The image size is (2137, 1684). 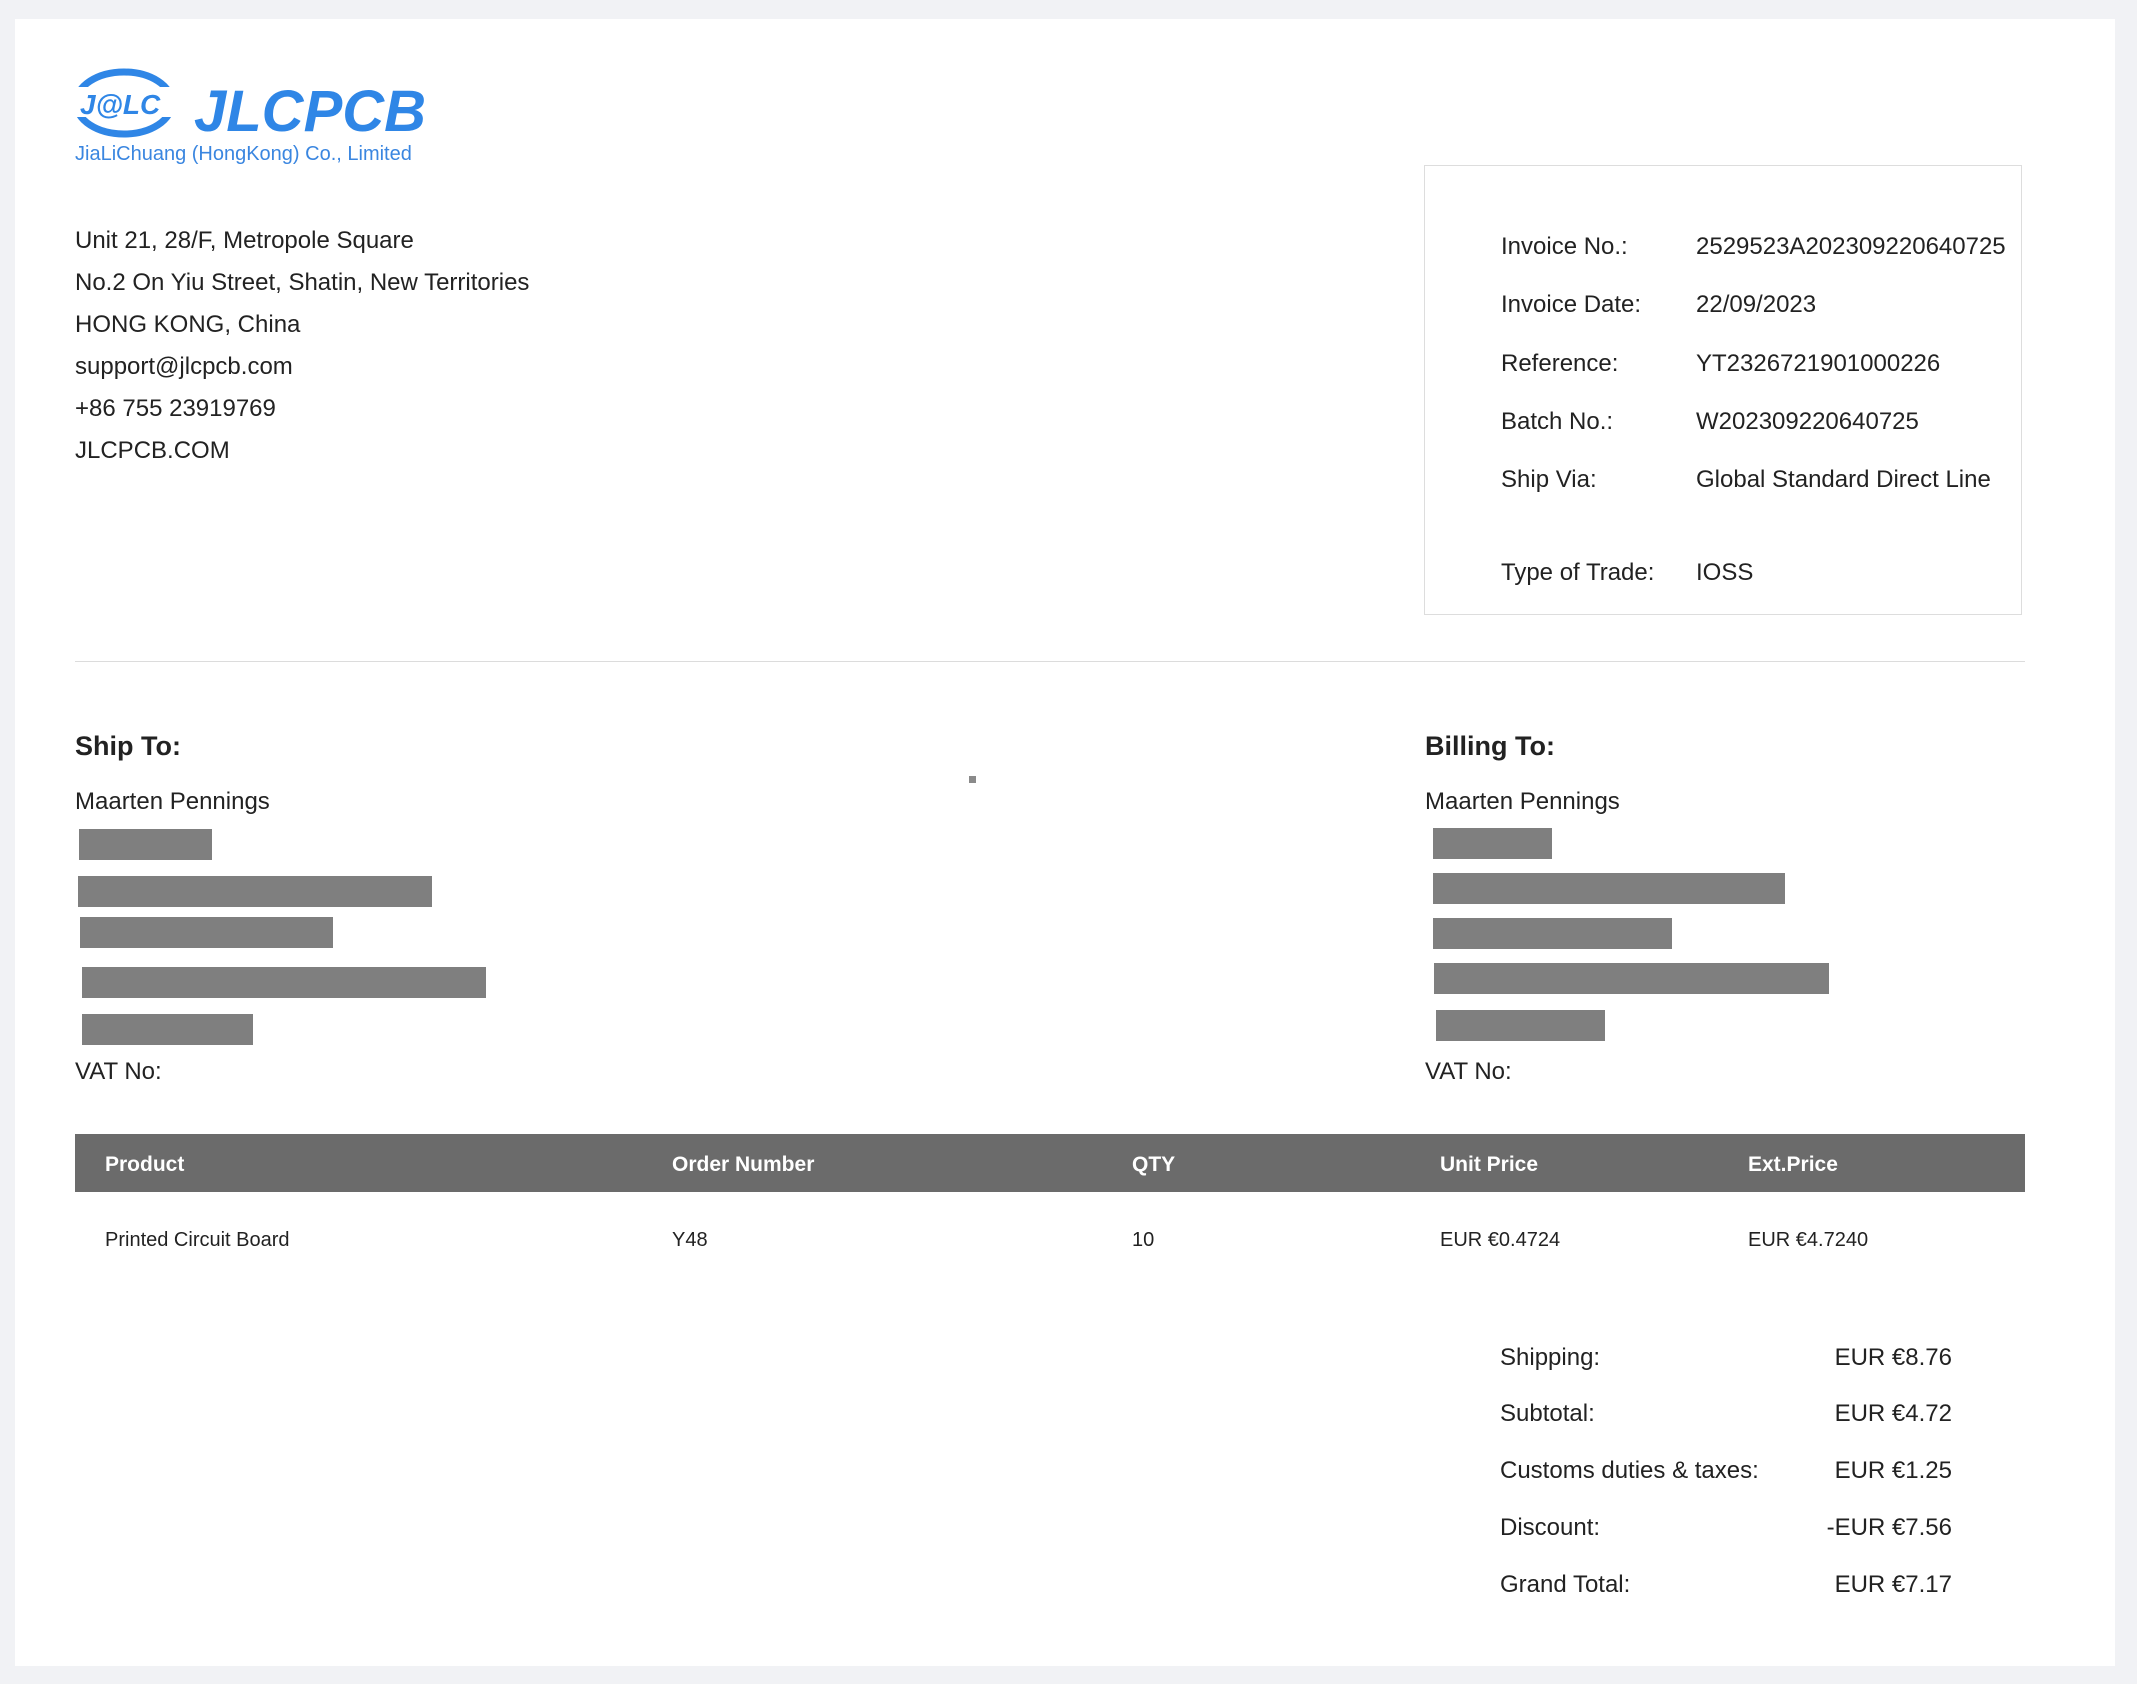 What do you see at coordinates (188, 324) in the screenshot?
I see `address-line-3: HONG KONG, China` at bounding box center [188, 324].